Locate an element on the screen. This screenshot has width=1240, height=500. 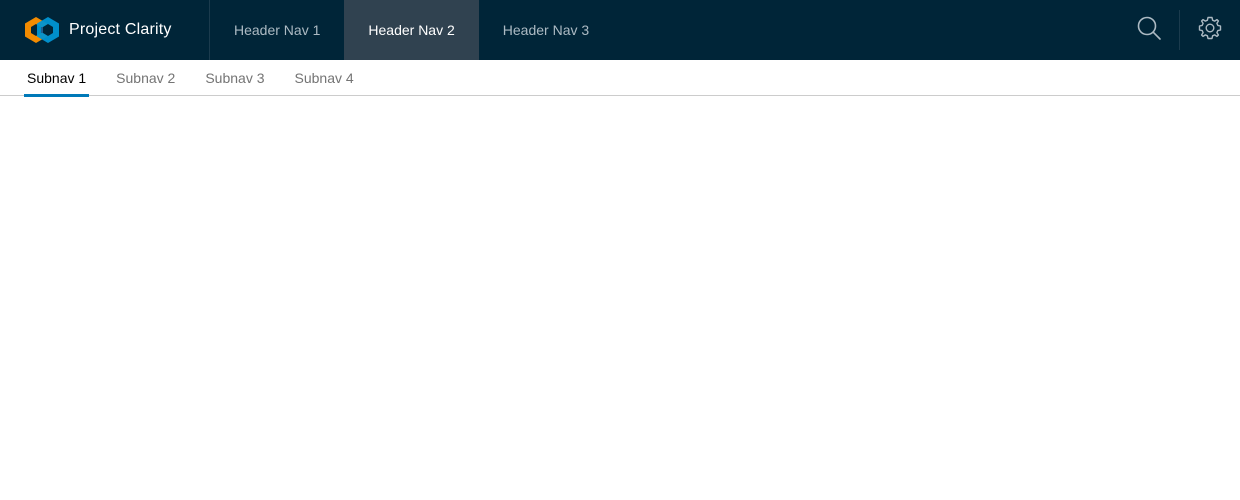
subnav-tab-4: Subnav 4 is located at coordinates (324, 78).